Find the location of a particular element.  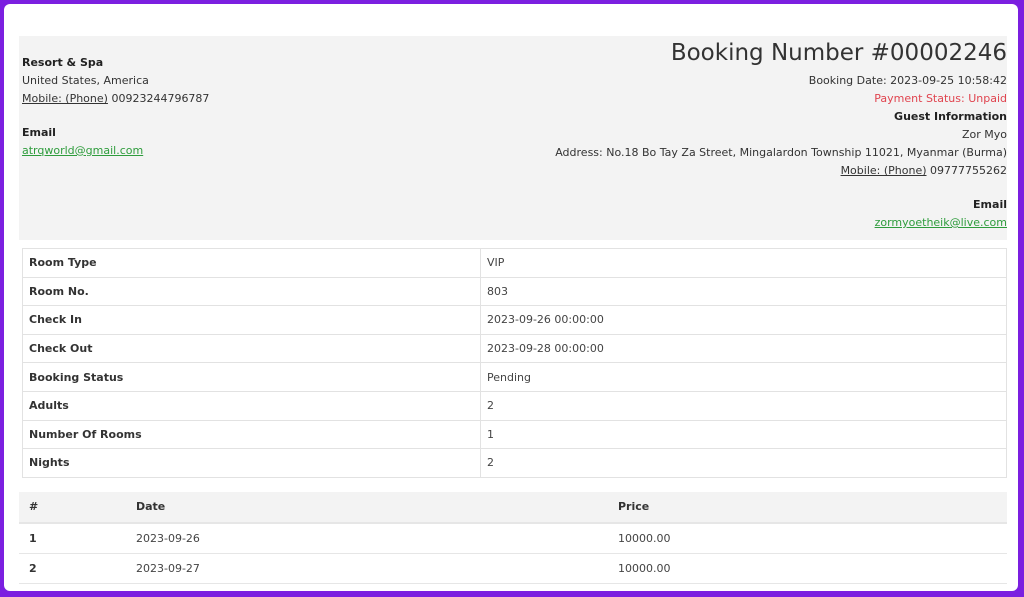

detail-value: 2023-09-28 00:00:00 is located at coordinates (743, 348).